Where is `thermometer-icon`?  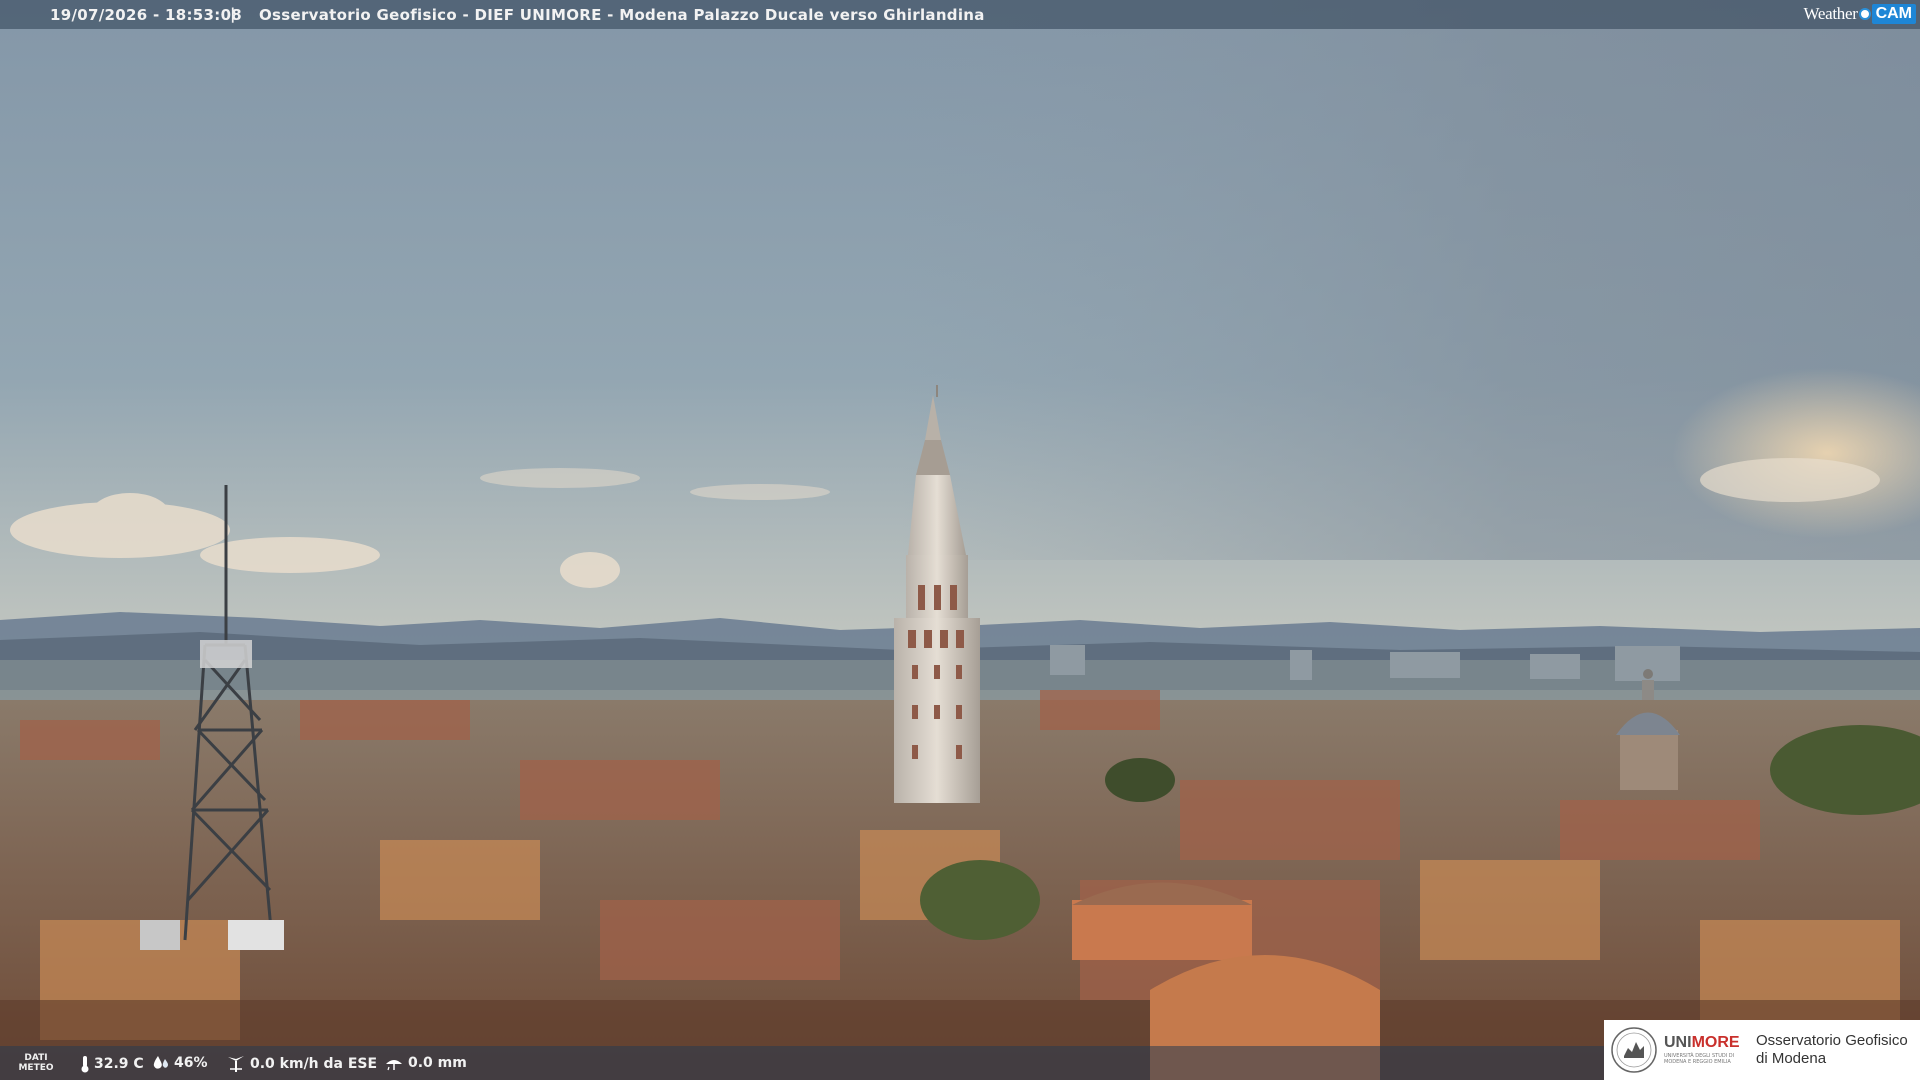
thermometer-icon is located at coordinates (85, 1064).